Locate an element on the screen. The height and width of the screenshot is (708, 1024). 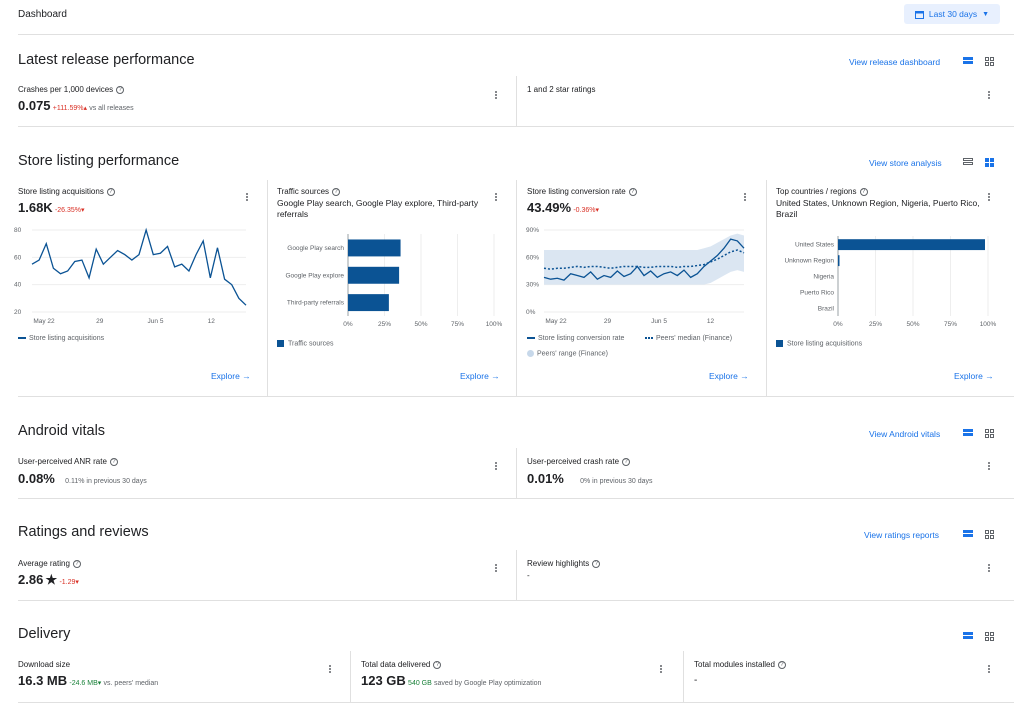
download-size-value-row: 16.3 MB -24.6 MB▾ vs. peers' median is located at coordinates (88, 680).